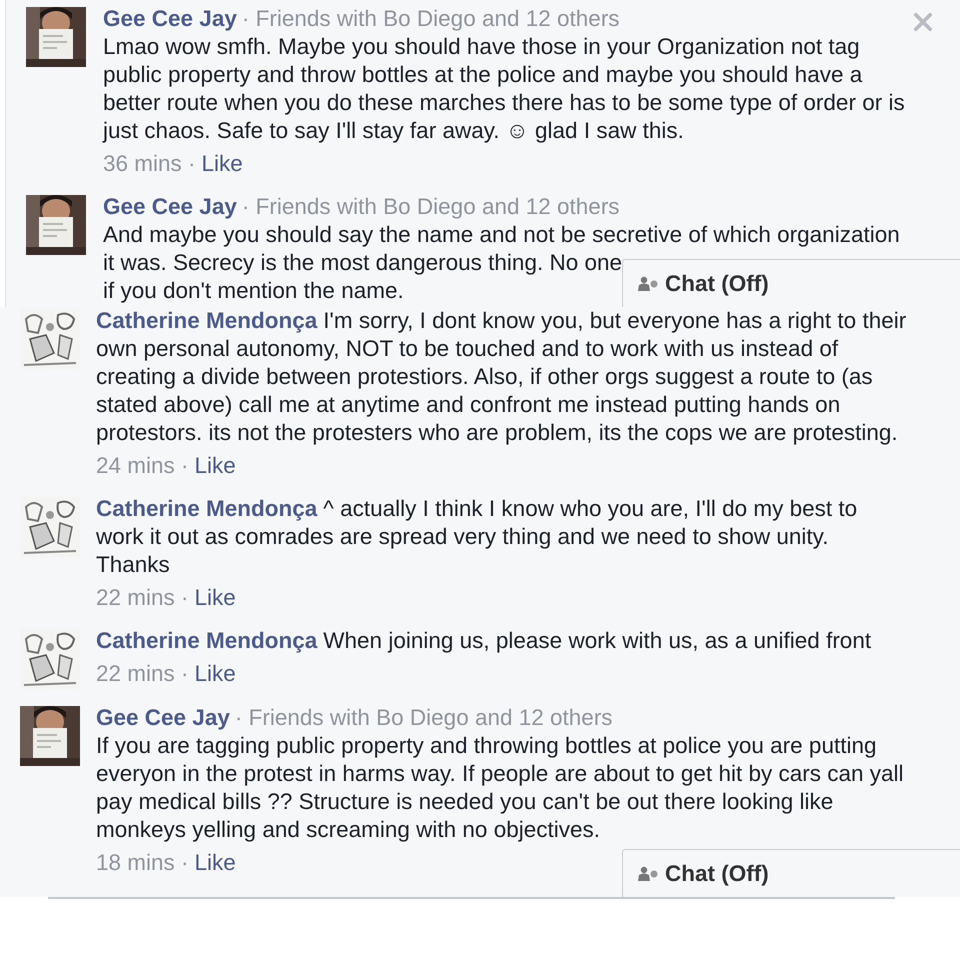 This screenshot has height=960, width=960. Describe the element at coordinates (501, 234) in the screenshot. I see `comment-text-line: And maybe you should say the name and not be secretive of which organization` at that location.